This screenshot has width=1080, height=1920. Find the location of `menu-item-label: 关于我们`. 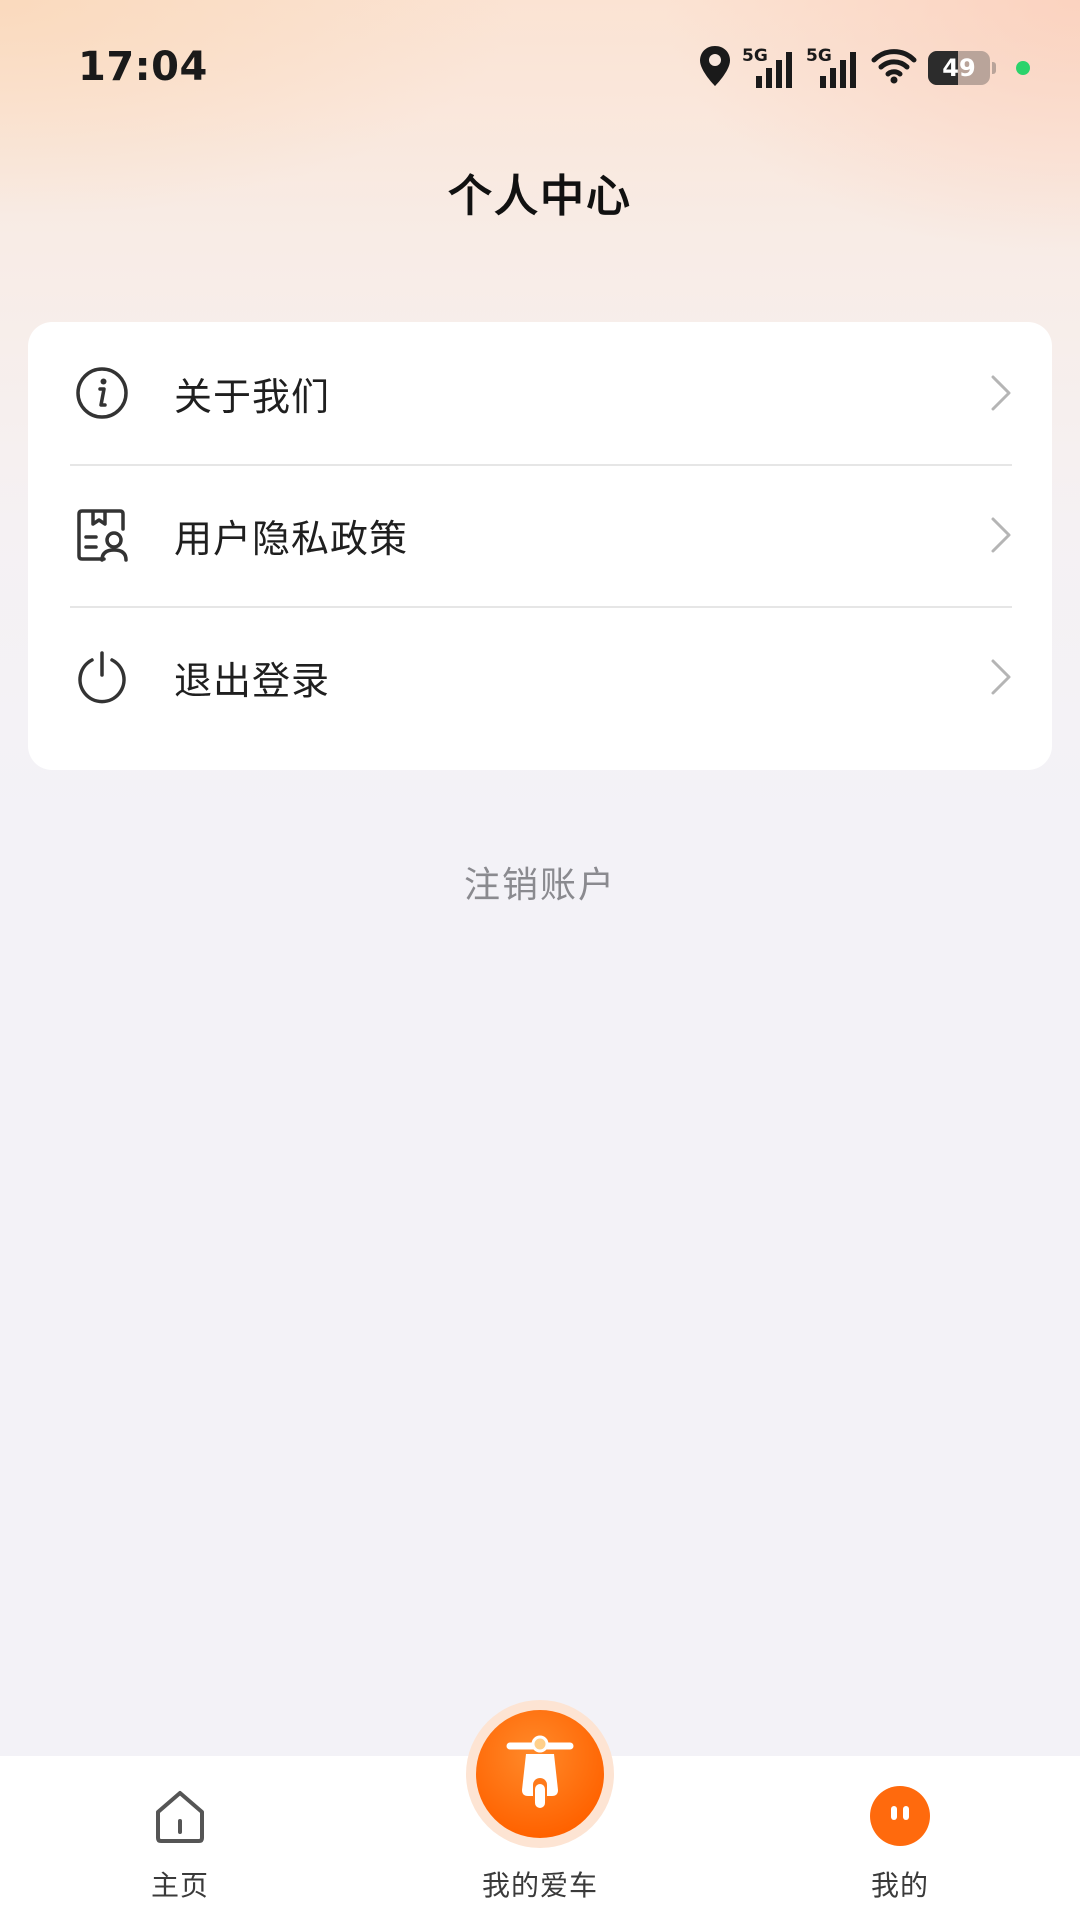

menu-item-label: 关于我们 is located at coordinates (252, 396).